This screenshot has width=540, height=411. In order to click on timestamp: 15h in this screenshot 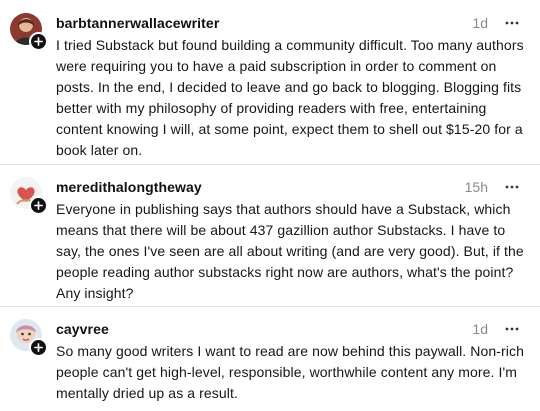, I will do `click(476, 187)`.